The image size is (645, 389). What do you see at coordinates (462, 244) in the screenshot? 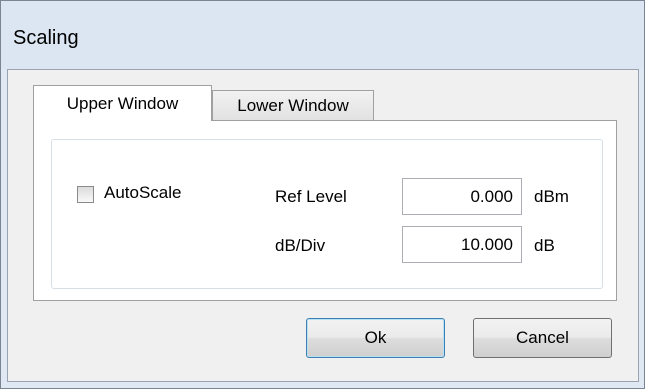
I see `db-div-input: 10.000` at bounding box center [462, 244].